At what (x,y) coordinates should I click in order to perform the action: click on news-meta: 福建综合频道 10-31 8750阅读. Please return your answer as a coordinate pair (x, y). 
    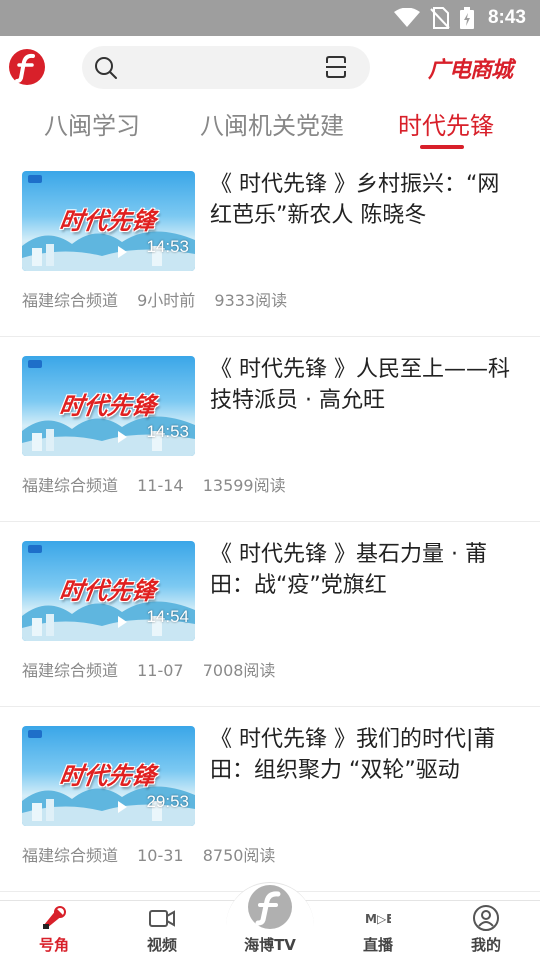
    Looking at the image, I should click on (155, 854).